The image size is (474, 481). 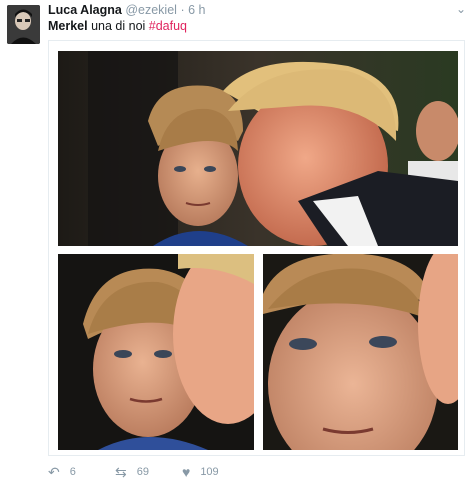 What do you see at coordinates (62, 472) in the screenshot?
I see `reply-button: ↶ 6` at bounding box center [62, 472].